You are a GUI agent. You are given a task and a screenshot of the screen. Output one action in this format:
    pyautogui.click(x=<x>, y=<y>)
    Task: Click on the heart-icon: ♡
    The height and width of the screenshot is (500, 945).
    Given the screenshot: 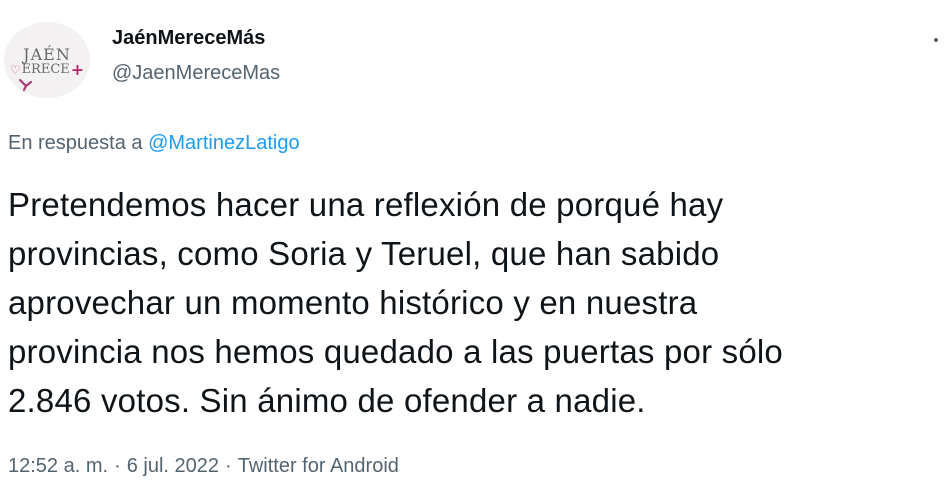 What is the action you would take?
    pyautogui.click(x=15, y=70)
    